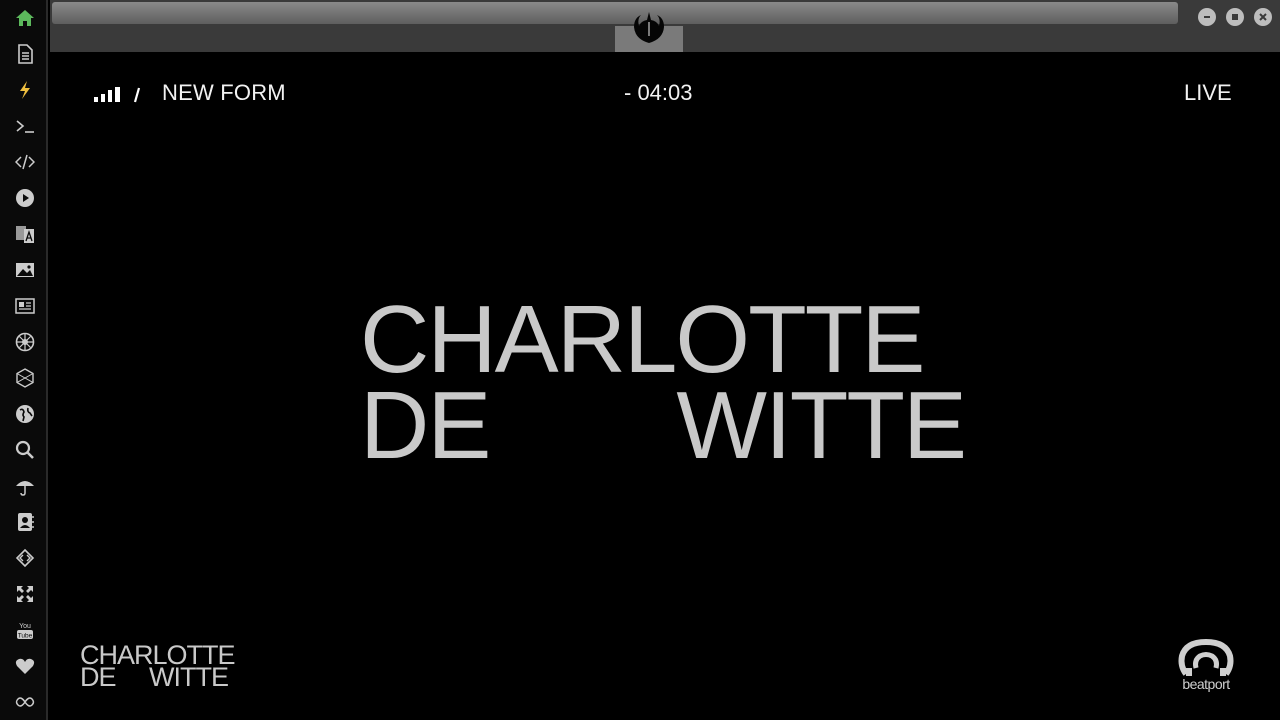  I want to click on search-icon, so click(25, 450).